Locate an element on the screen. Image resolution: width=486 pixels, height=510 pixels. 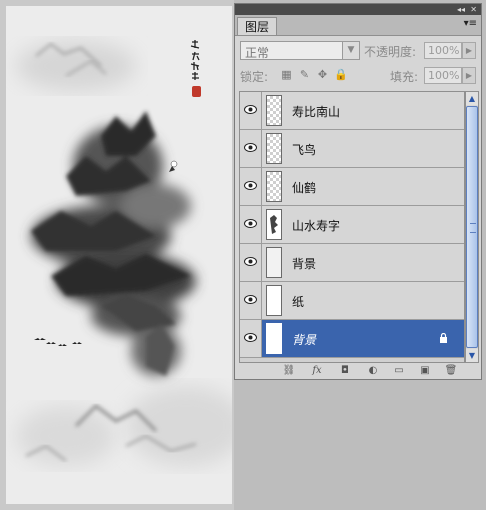
collapse-panel-icon: ◂◂ is located at coordinates (461, 9).